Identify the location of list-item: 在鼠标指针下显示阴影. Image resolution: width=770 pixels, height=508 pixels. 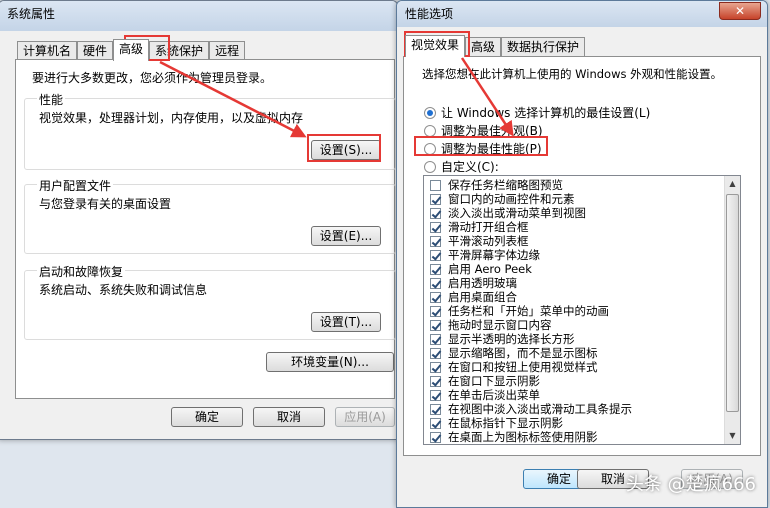
(585, 423).